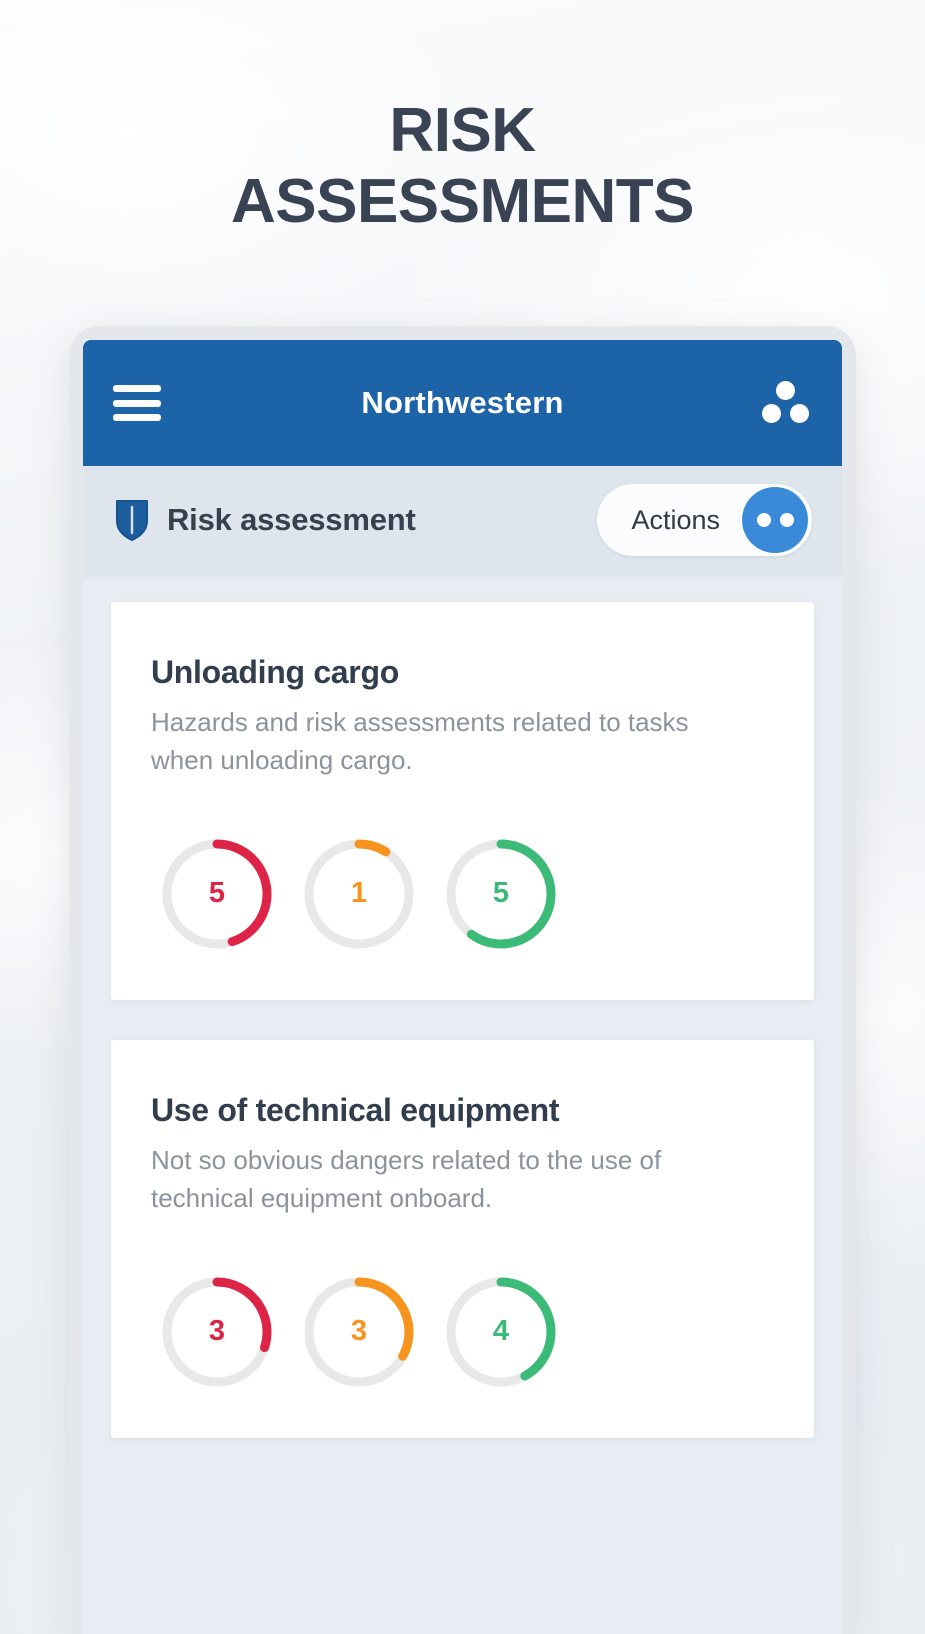 Image resolution: width=925 pixels, height=1634 pixels. I want to click on actions-button: Actions, so click(704, 520).